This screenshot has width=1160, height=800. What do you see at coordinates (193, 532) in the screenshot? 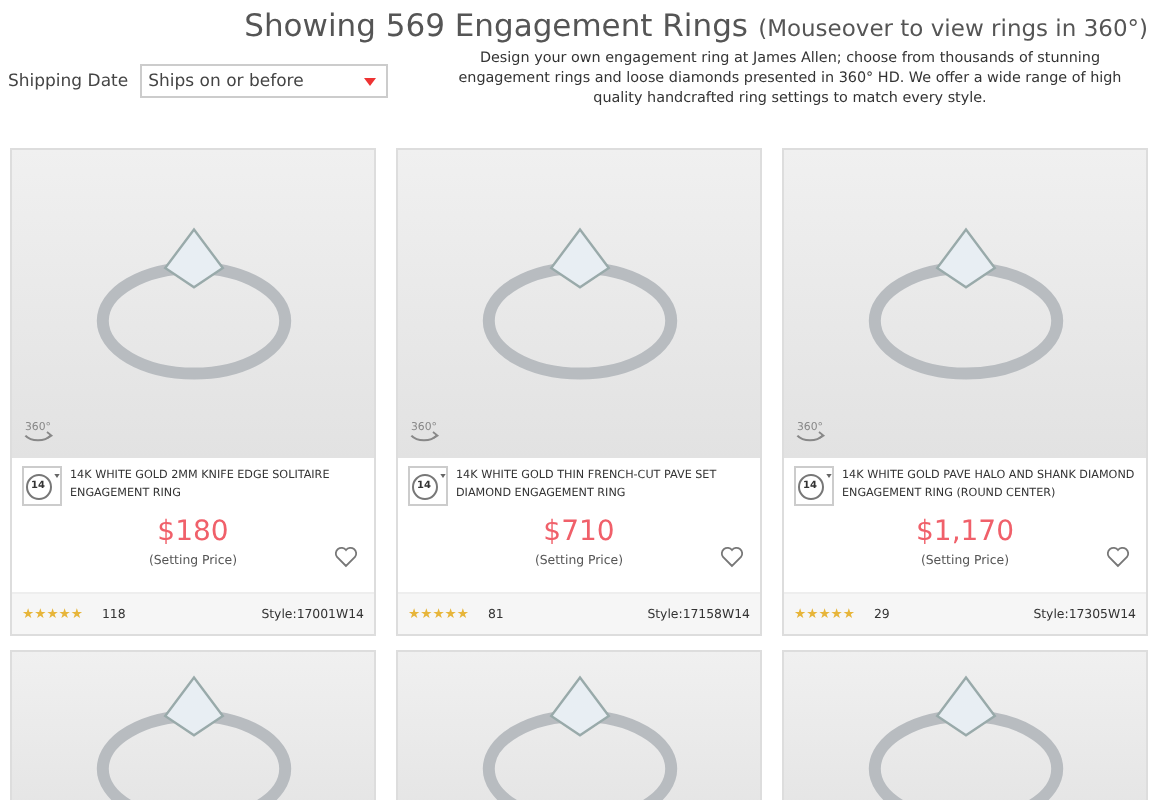
I see `price: $180` at bounding box center [193, 532].